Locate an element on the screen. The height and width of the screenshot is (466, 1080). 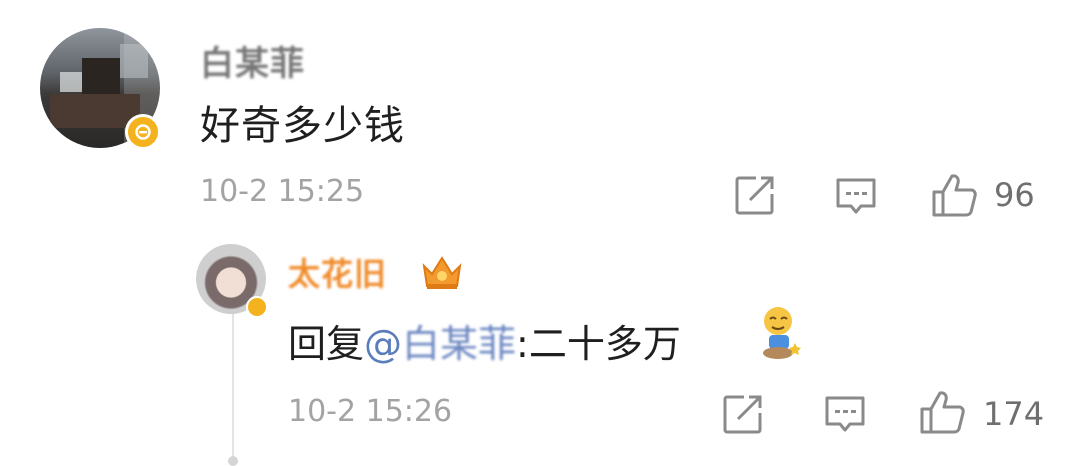
mention-at: @ is located at coordinates (383, 344).